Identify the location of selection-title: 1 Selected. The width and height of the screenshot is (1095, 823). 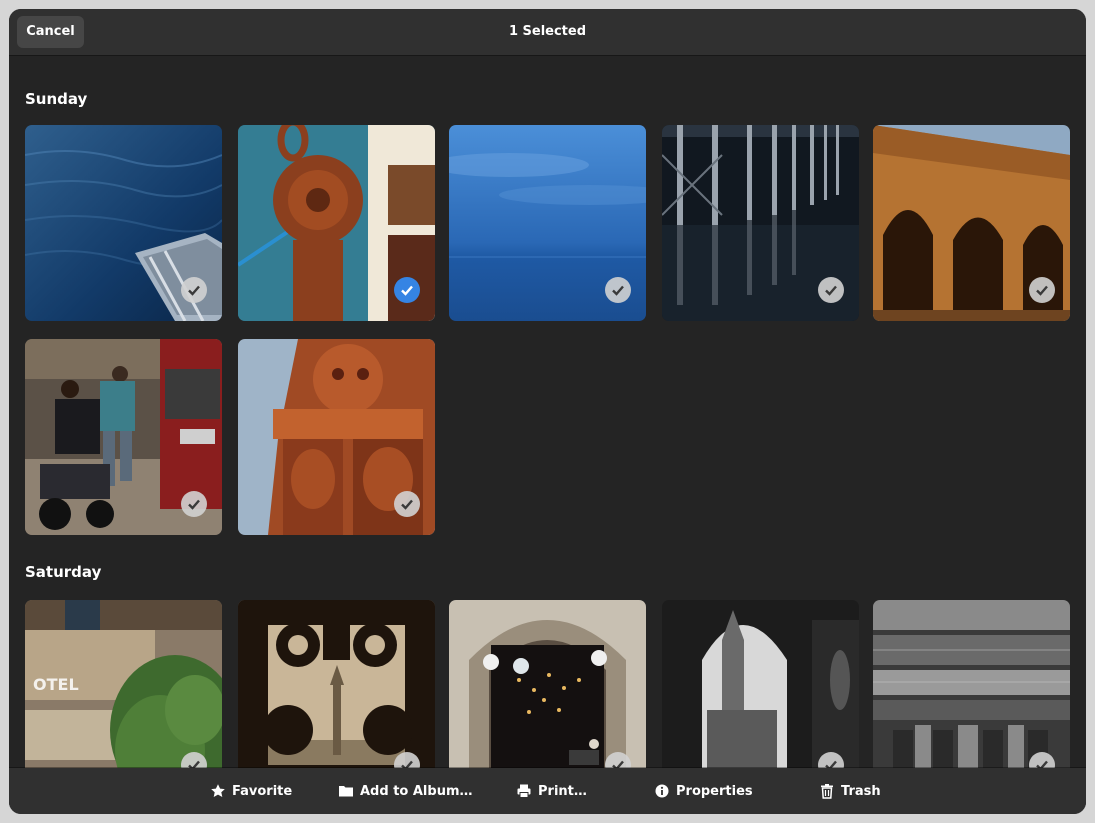
(547, 31).